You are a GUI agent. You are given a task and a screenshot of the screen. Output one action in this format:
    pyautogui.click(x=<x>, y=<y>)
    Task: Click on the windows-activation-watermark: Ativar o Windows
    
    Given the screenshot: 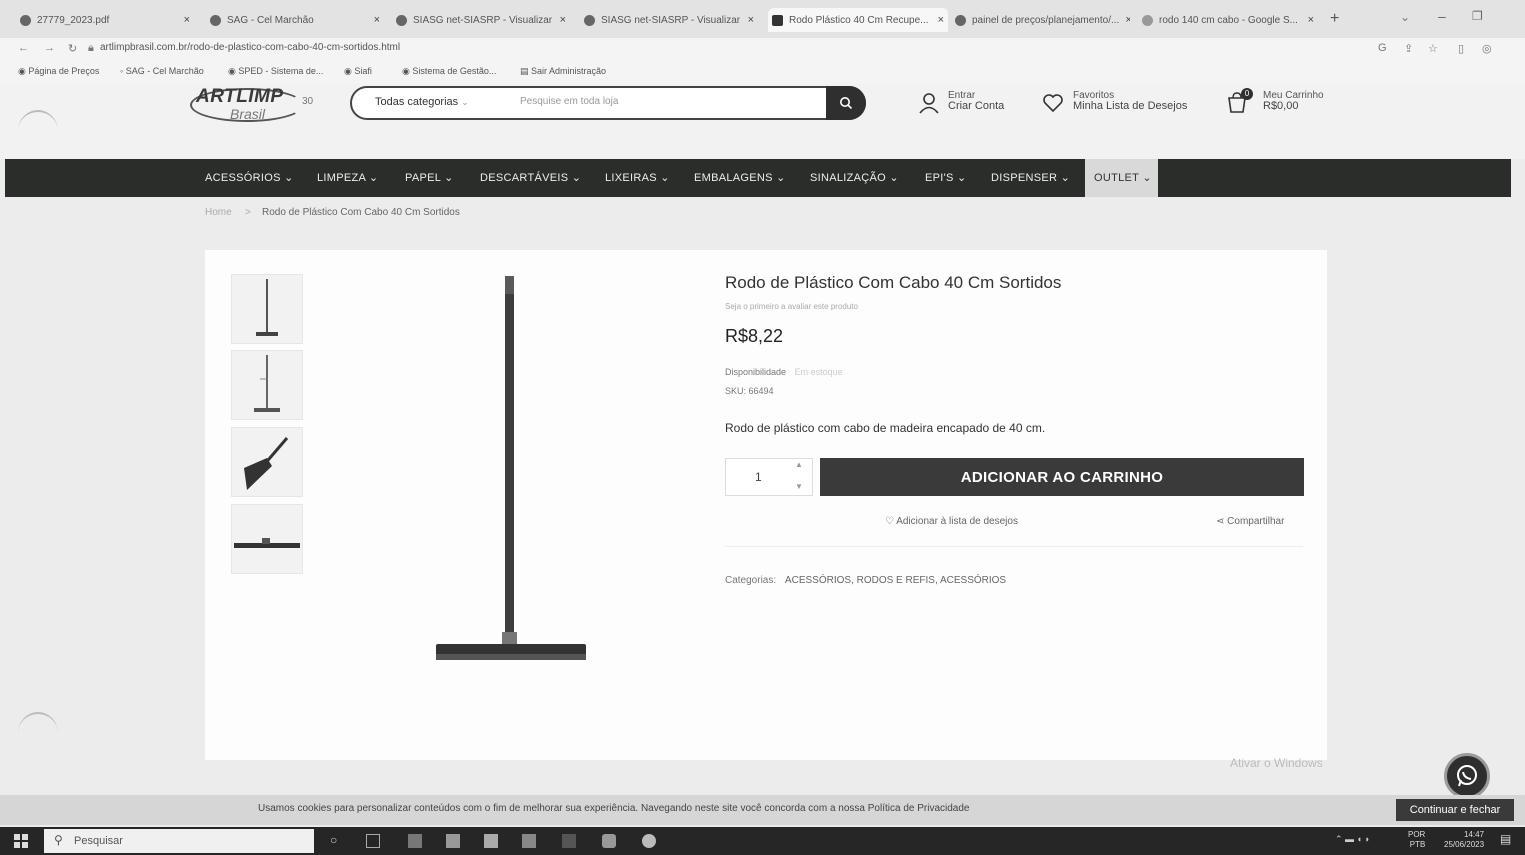 What is the action you would take?
    pyautogui.click(x=1276, y=763)
    